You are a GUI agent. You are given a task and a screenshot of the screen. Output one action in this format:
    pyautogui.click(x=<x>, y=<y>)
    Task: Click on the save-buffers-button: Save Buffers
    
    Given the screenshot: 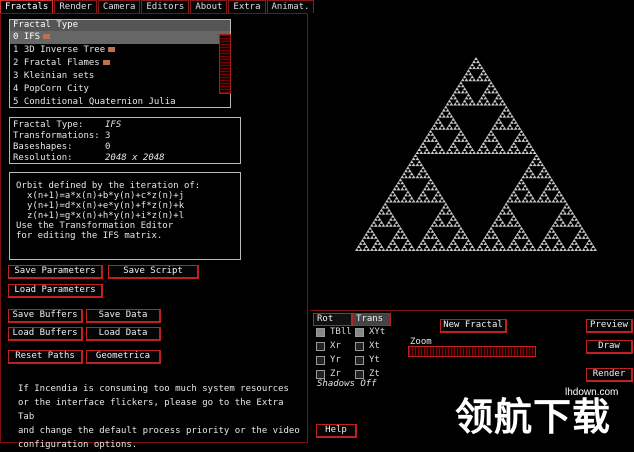 What is the action you would take?
    pyautogui.click(x=45, y=316)
    